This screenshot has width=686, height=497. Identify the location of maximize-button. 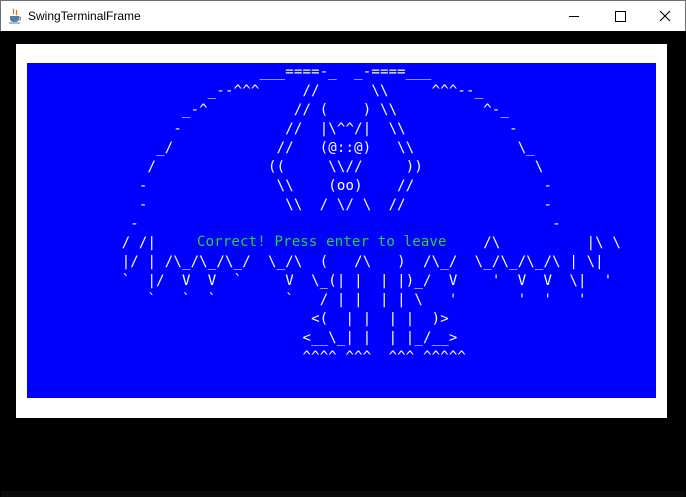
(620, 16).